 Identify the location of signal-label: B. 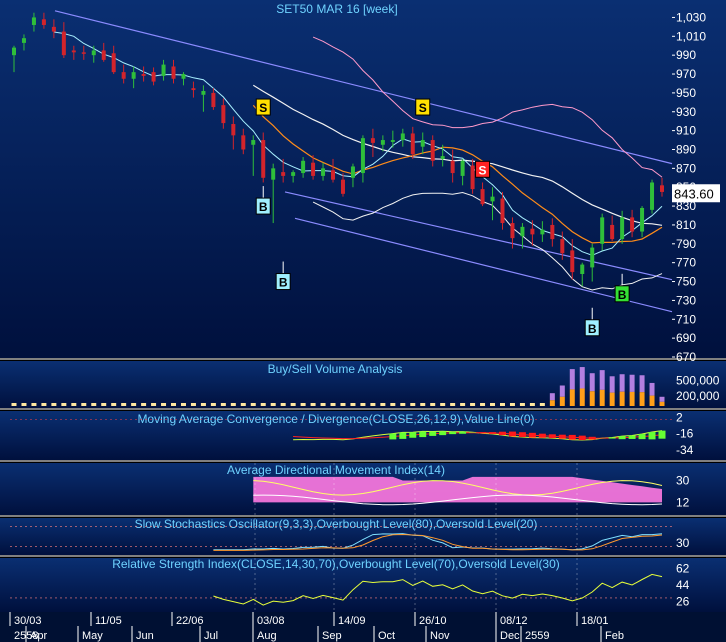
(592, 329).